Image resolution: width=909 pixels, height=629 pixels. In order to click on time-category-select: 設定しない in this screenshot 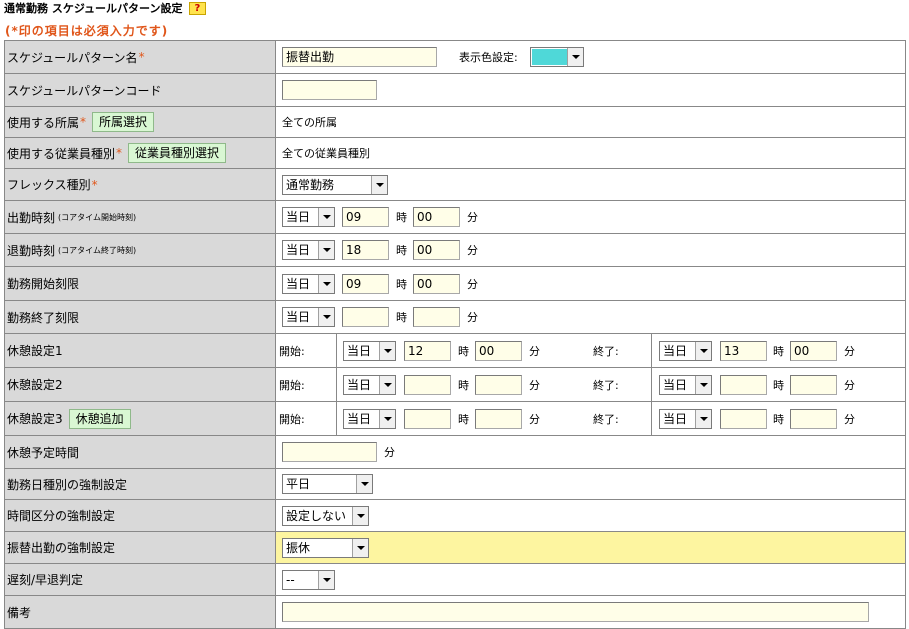, I will do `click(325, 515)`.